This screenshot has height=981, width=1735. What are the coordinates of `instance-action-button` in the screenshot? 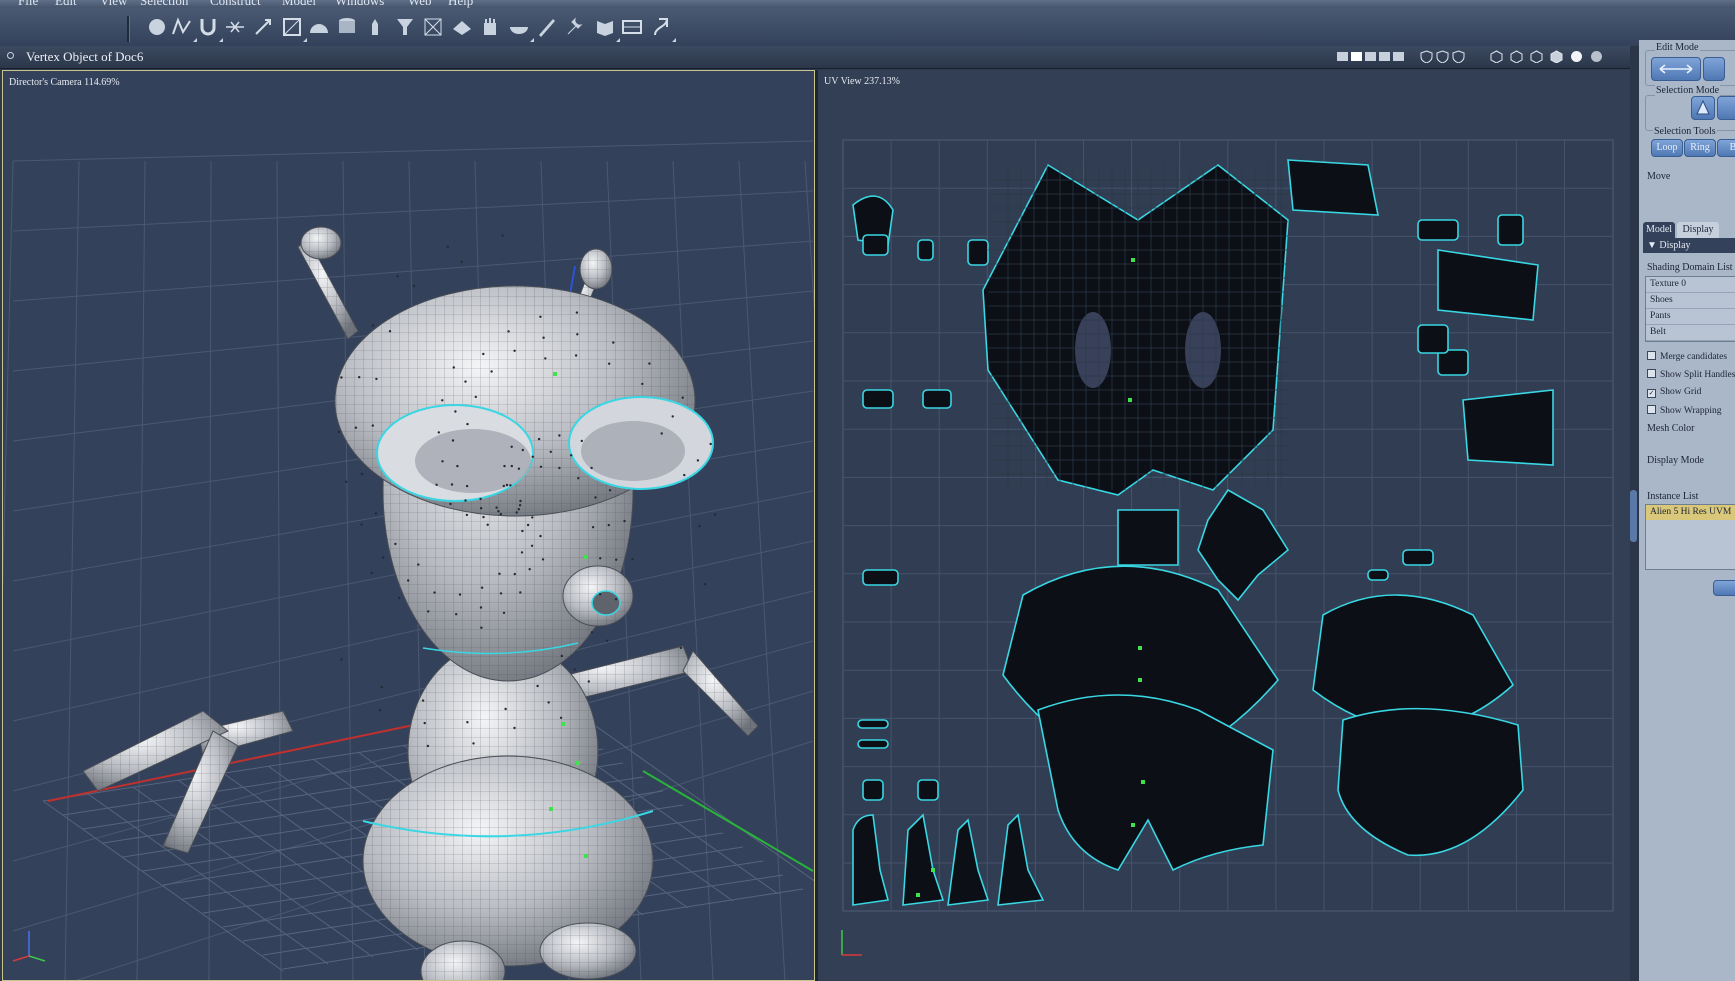 It's located at (1724, 588).